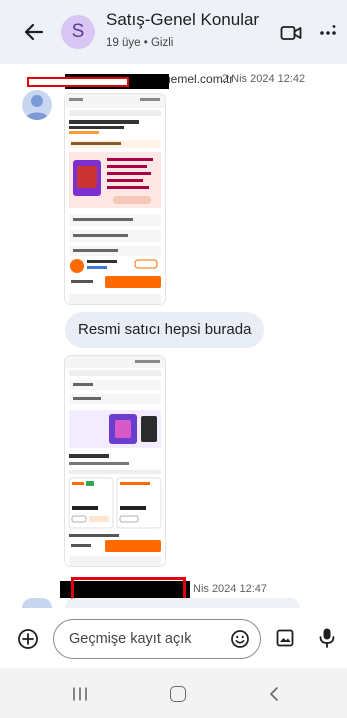 The height and width of the screenshot is (718, 347). What do you see at coordinates (327, 638) in the screenshot?
I see `mic-icon` at bounding box center [327, 638].